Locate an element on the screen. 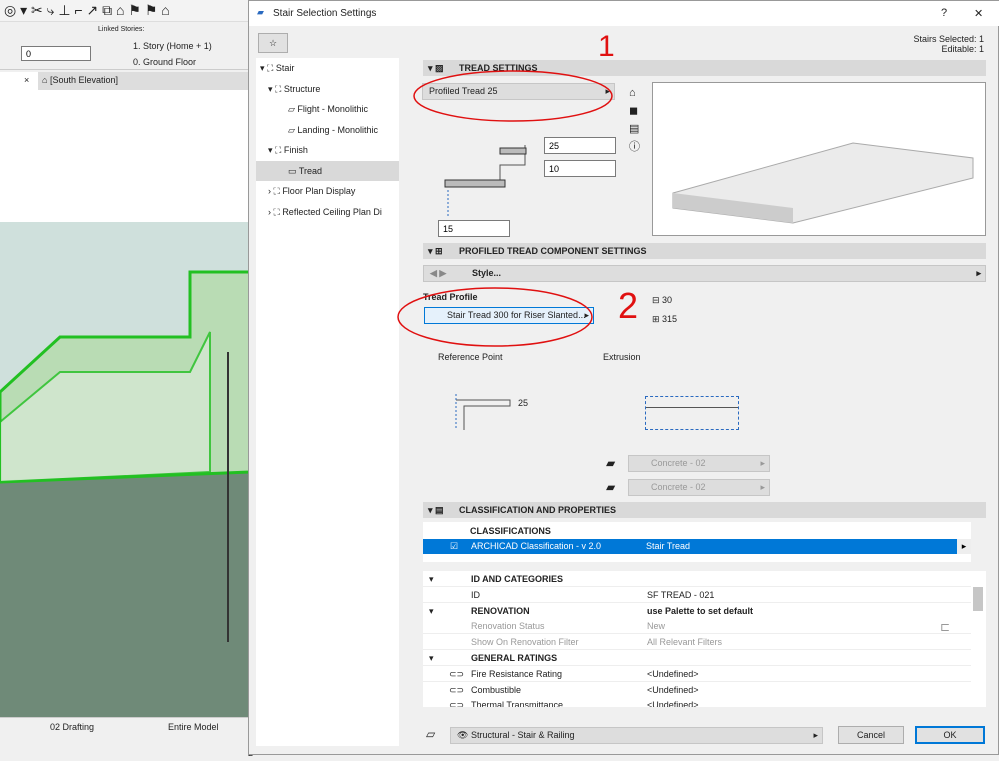 The height and width of the screenshot is (761, 999). cancel-button: Cancel is located at coordinates (871, 735).